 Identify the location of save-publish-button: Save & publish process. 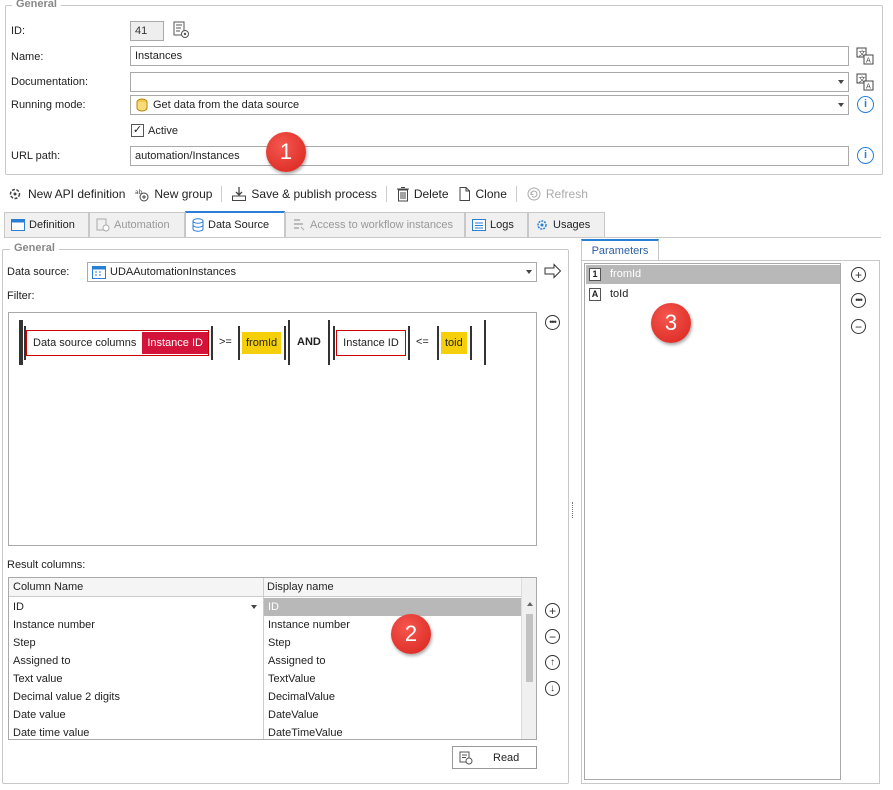
(304, 194).